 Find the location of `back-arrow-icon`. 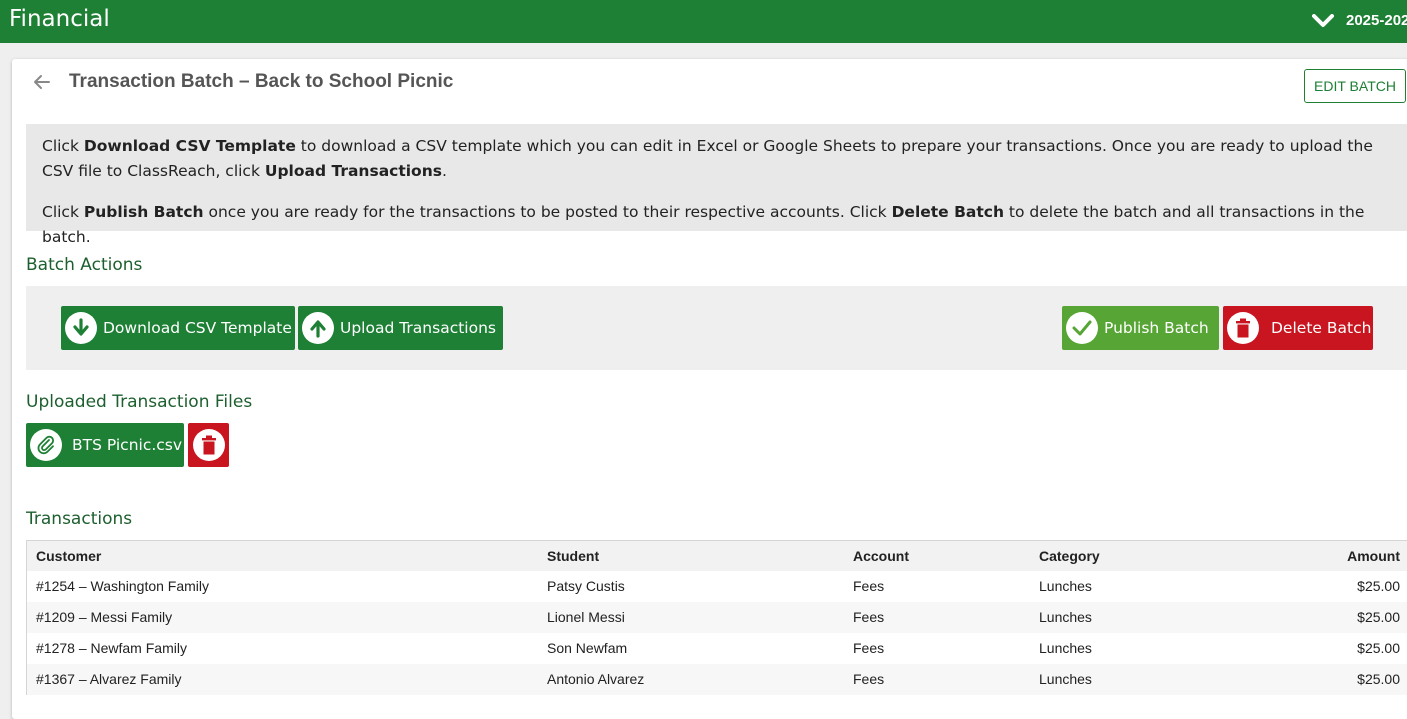

back-arrow-icon is located at coordinates (42, 82).